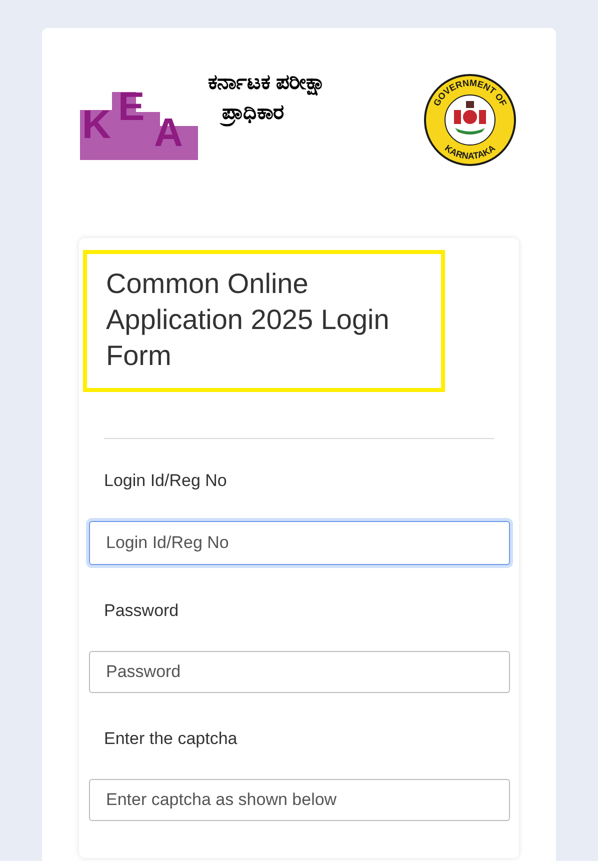 The width and height of the screenshot is (598, 861). I want to click on authority-name: ಕರ್ನಾಟಕ ಪರೀಕ್ಷಾ, so click(266, 84).